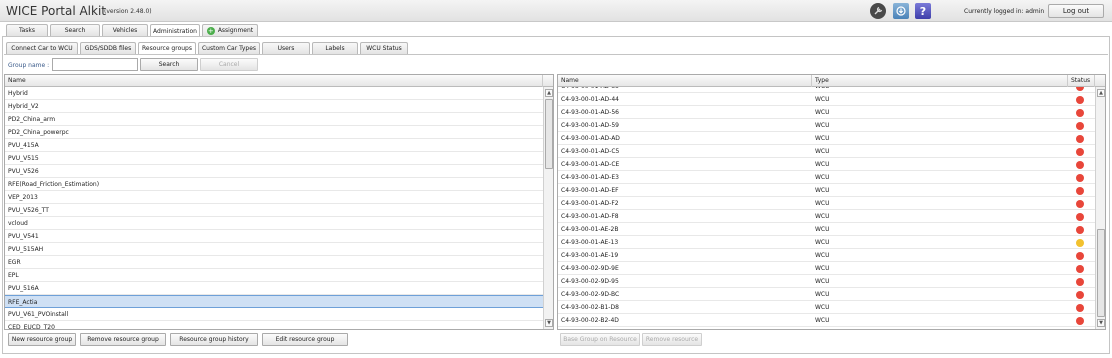 The image size is (1112, 358). I want to click on table-row: PVU_V541, so click(274, 236).